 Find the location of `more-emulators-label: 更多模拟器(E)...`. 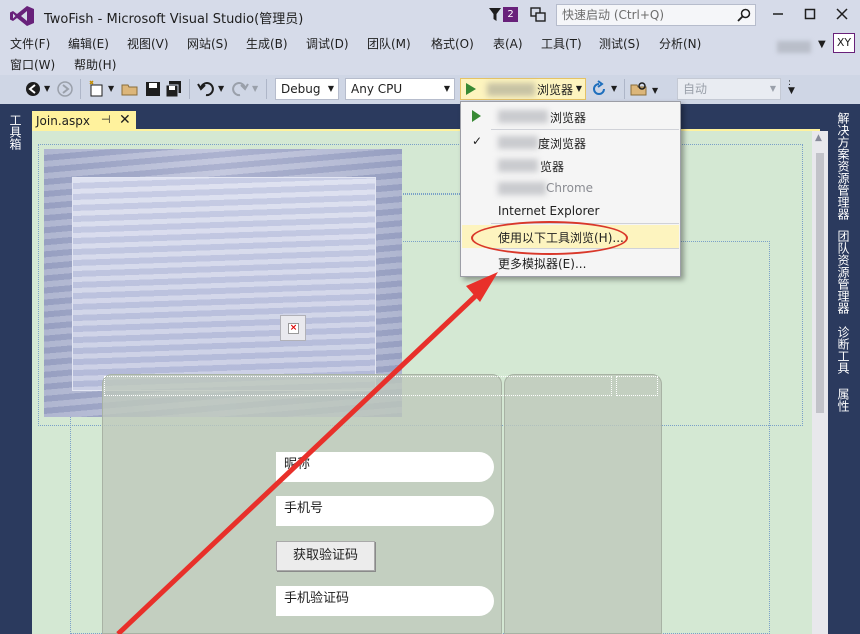

more-emulators-label: 更多模拟器(E)... is located at coordinates (542, 263).